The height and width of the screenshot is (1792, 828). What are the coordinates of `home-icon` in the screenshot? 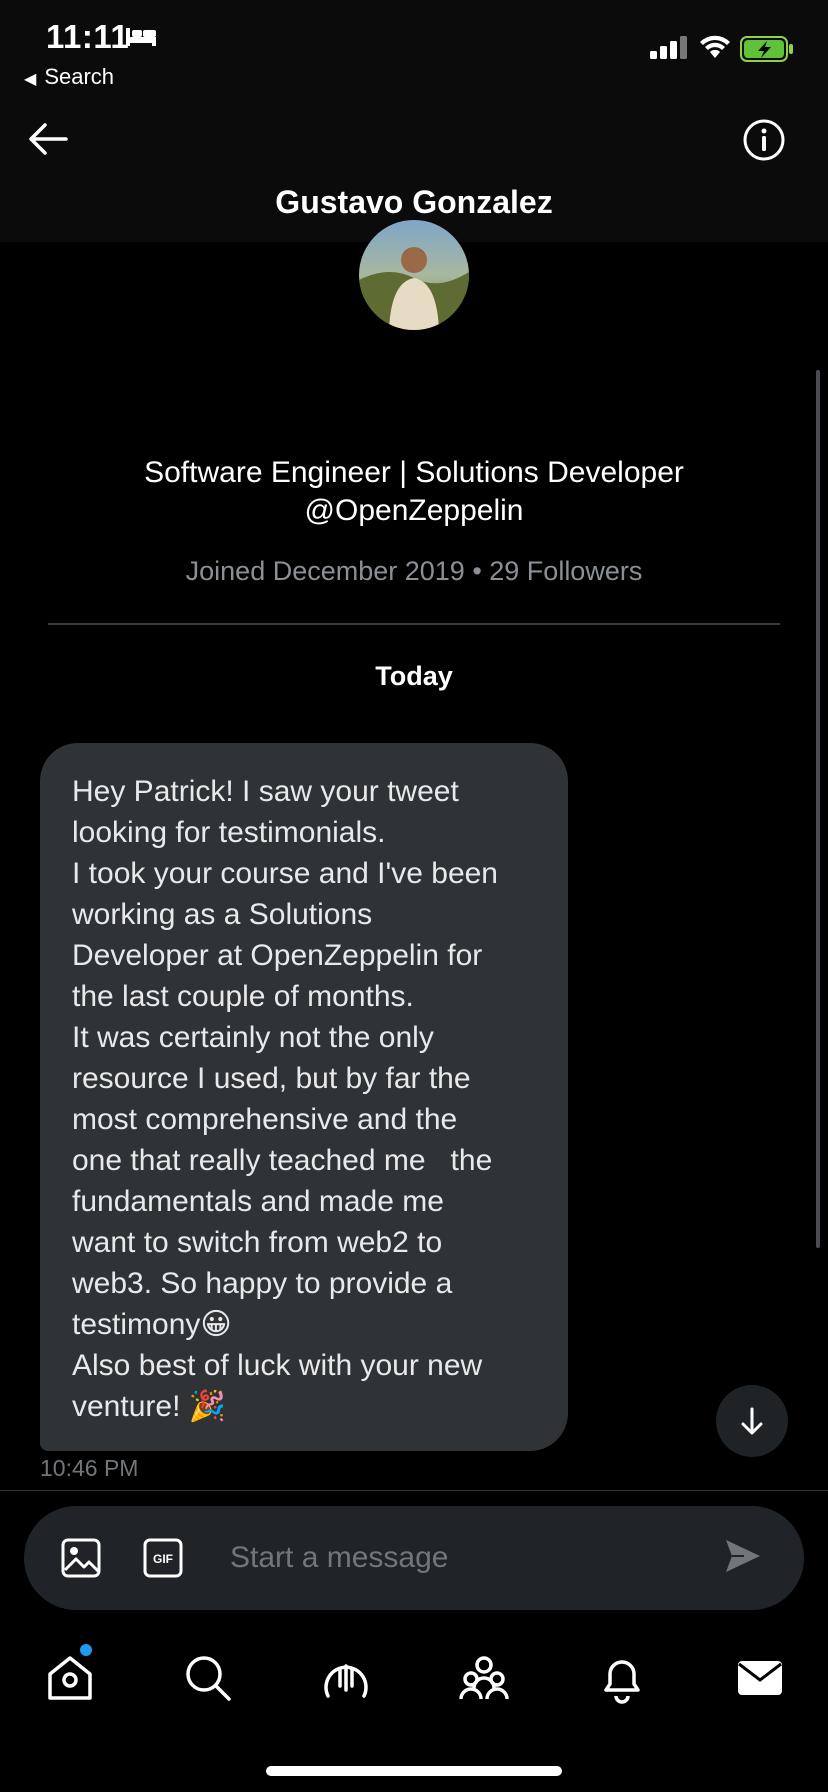 It's located at (70, 1678).